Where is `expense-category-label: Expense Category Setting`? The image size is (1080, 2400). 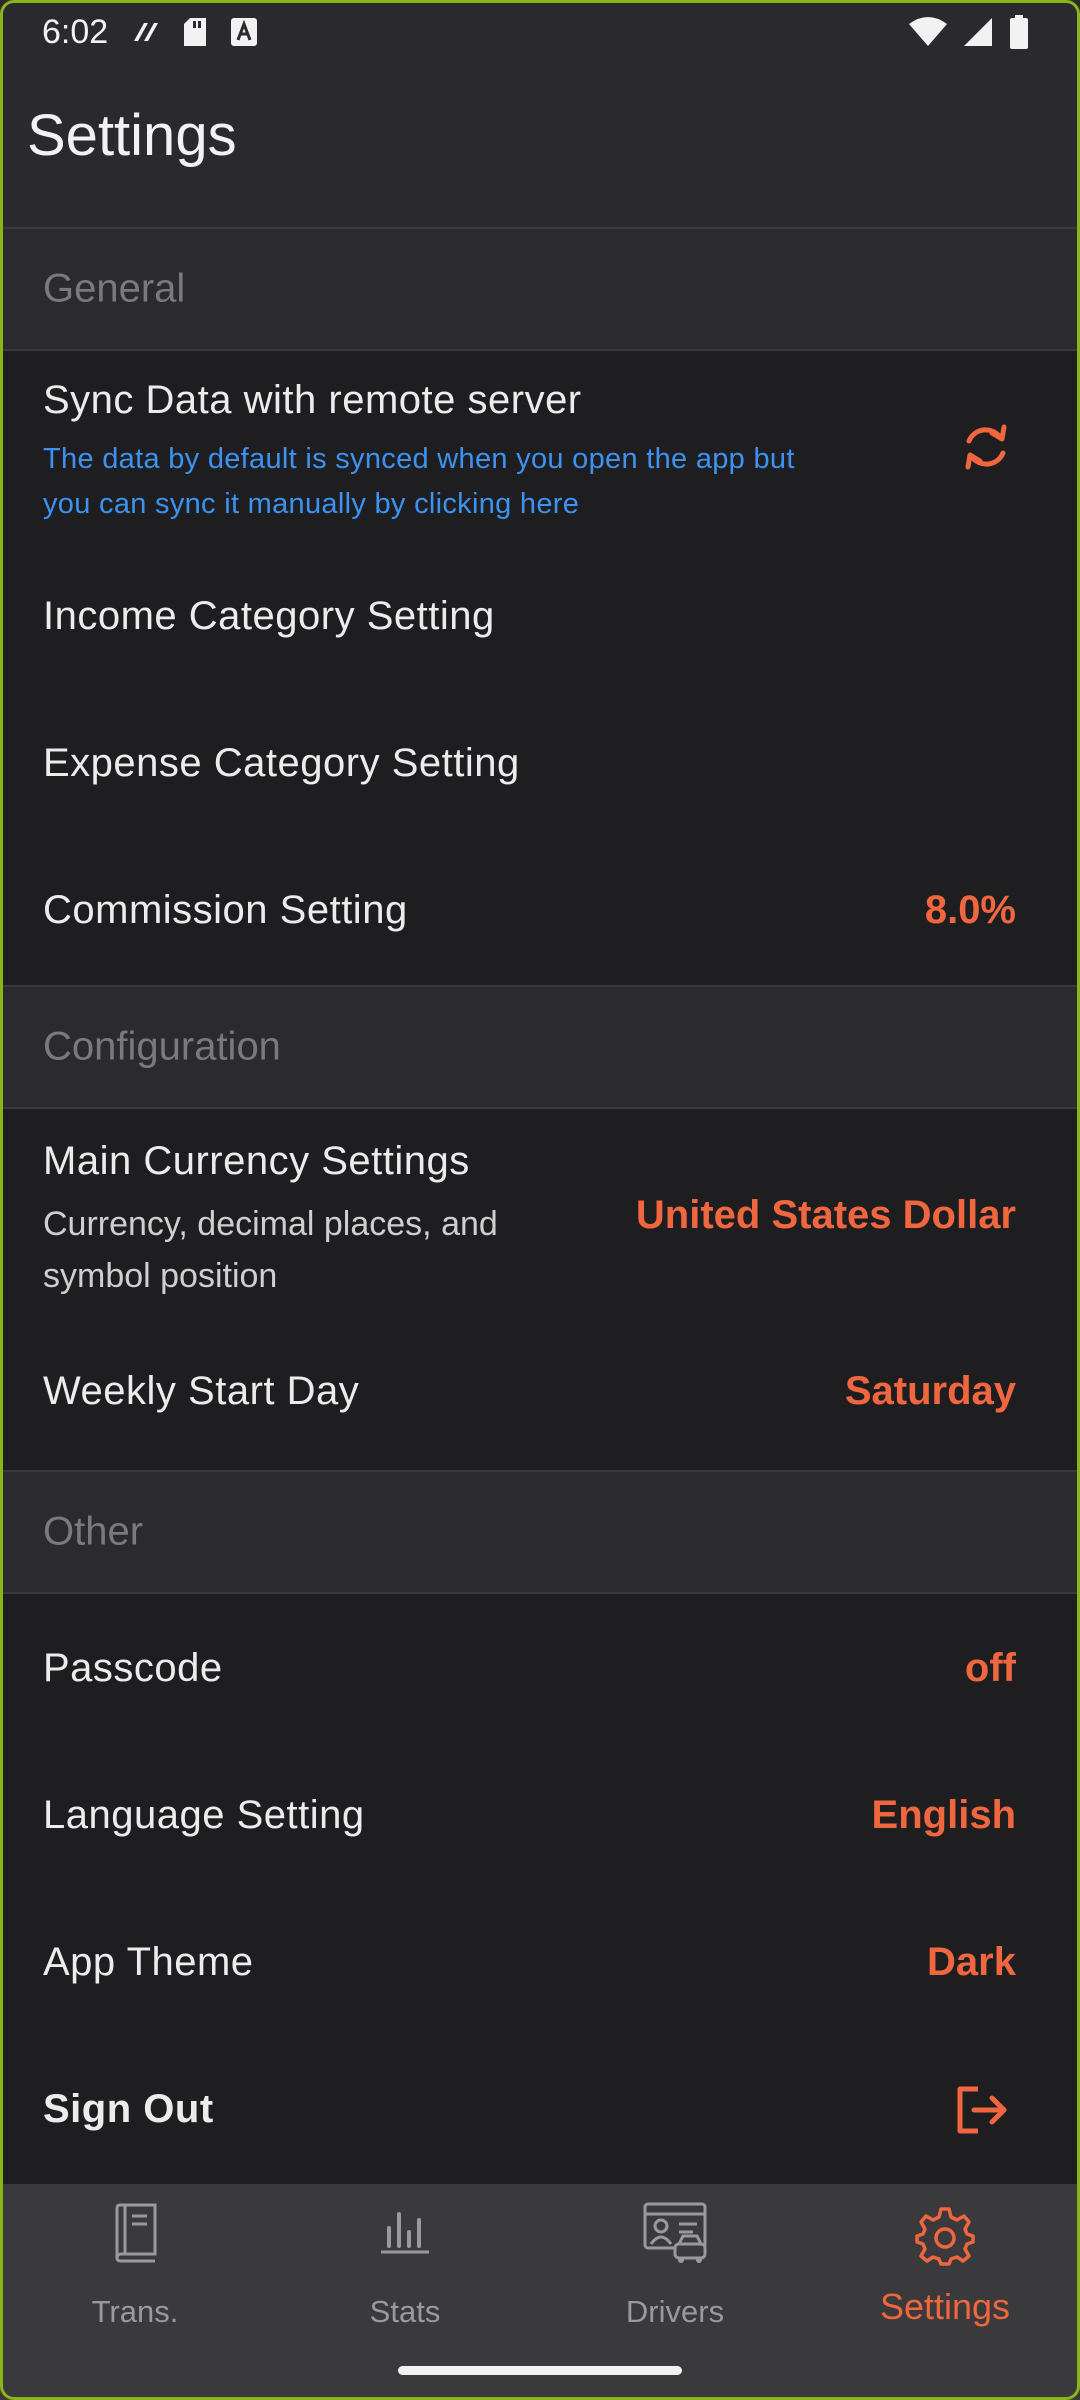
expense-category-label: Expense Category Setting is located at coordinates (281, 763).